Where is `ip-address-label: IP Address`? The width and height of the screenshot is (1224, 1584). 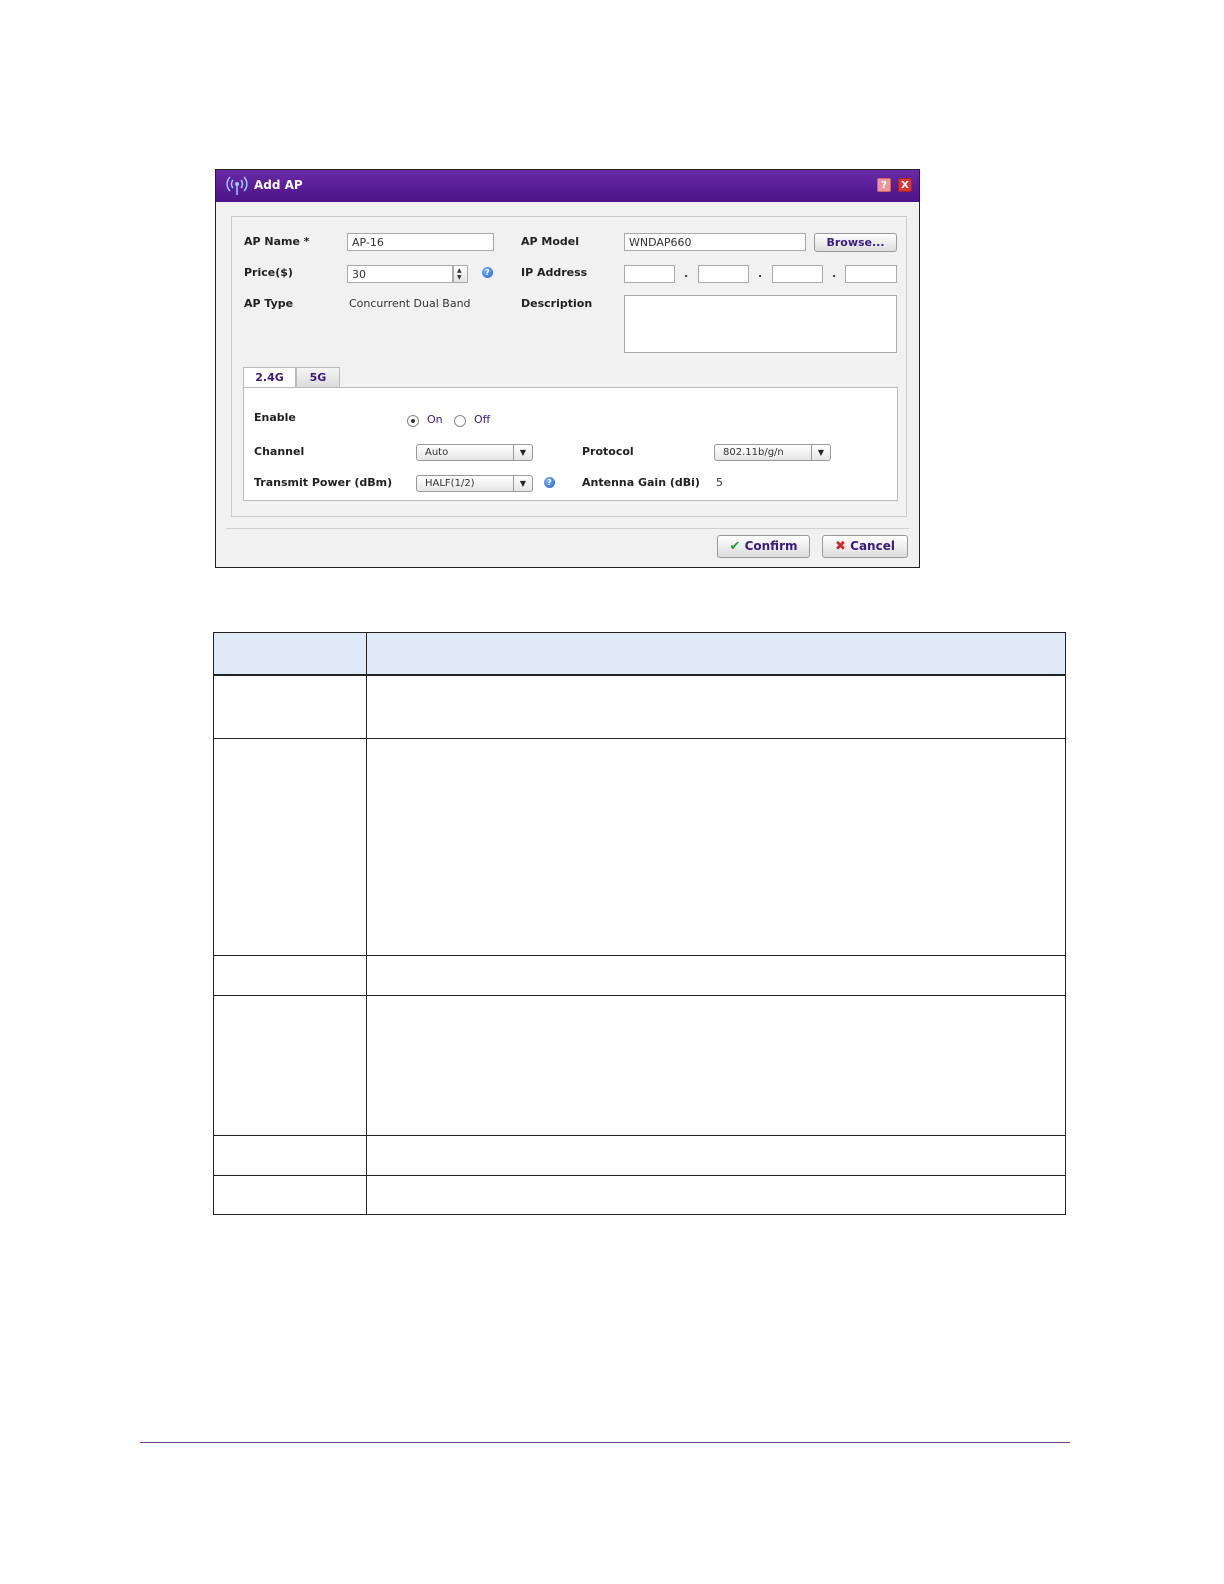
ip-address-label: IP Address is located at coordinates (554, 272).